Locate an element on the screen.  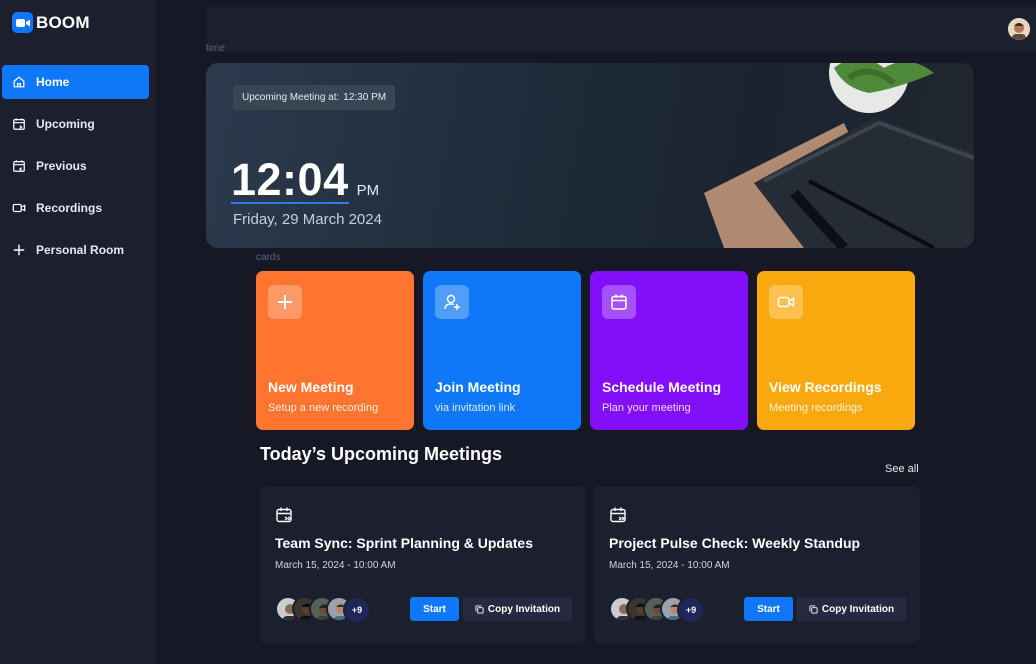
user-avatar is located at coordinates (1019, 29).